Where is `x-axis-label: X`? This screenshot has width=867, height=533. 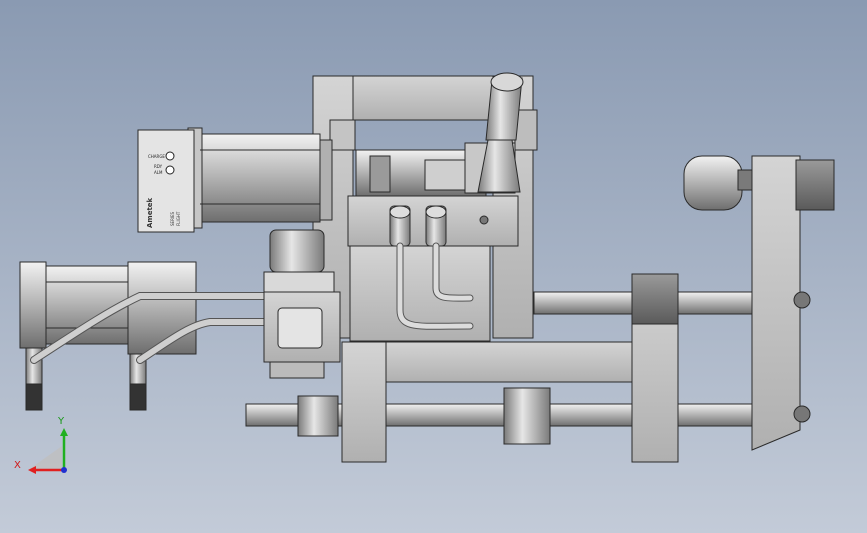
x-axis-label: X is located at coordinates (17, 465).